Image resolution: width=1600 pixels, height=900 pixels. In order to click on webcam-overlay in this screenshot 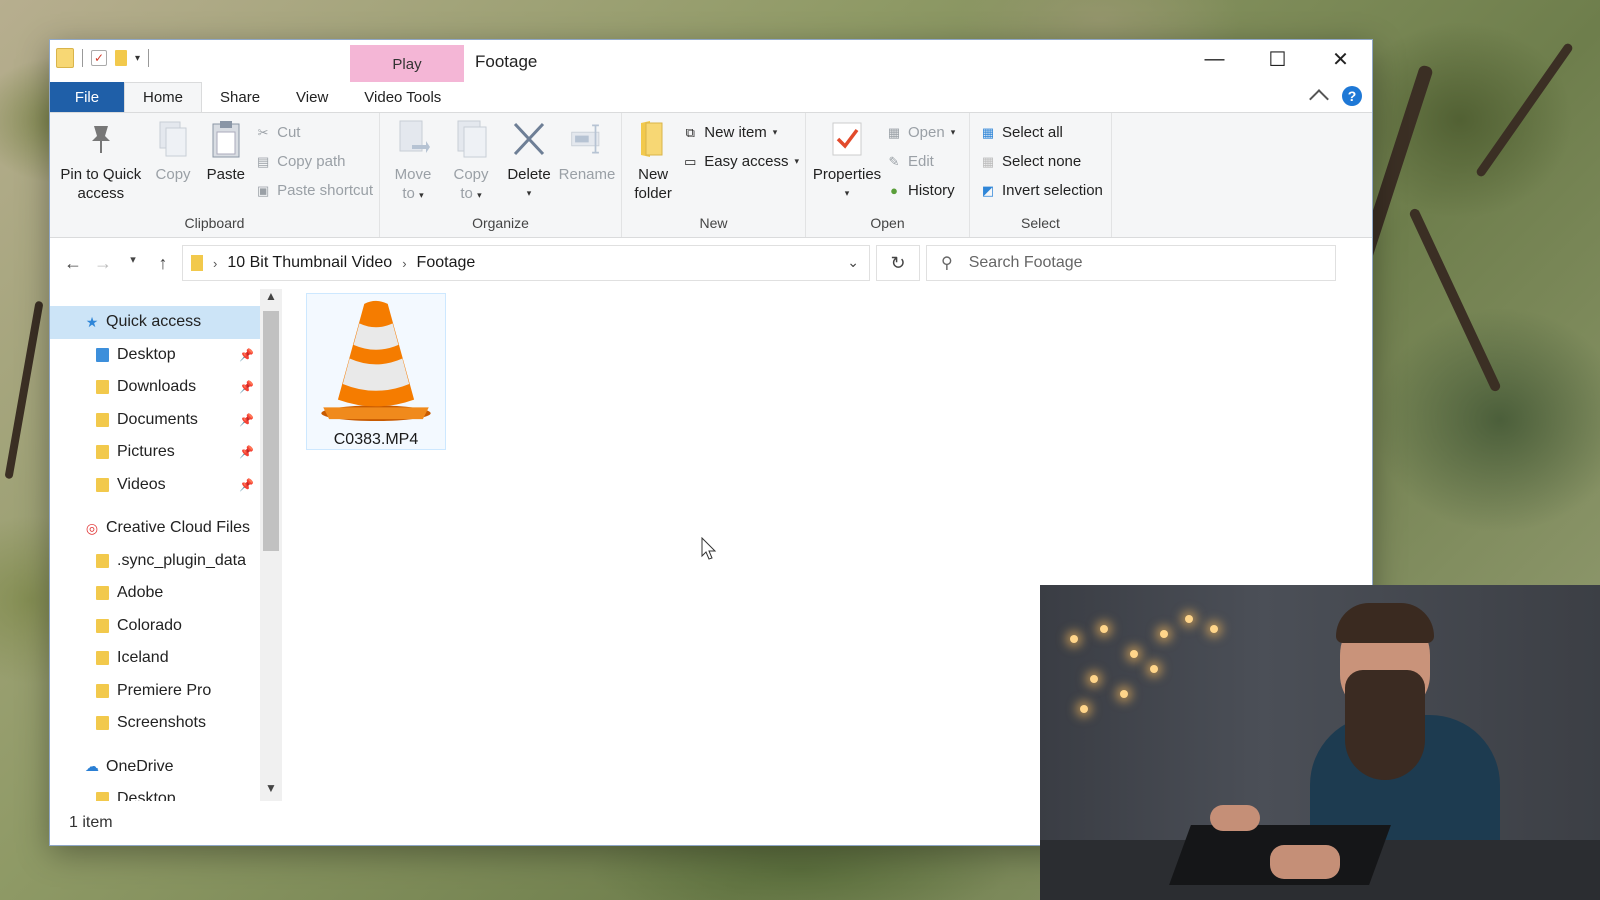, I will do `click(1320, 742)`.